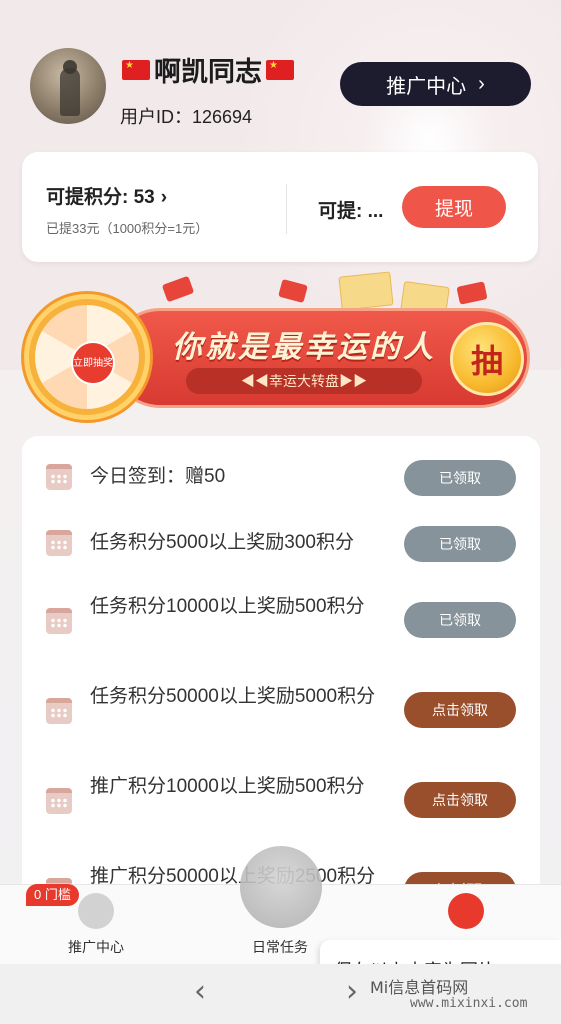  Describe the element at coordinates (96, 911) in the screenshot. I see `grid-icon` at that location.